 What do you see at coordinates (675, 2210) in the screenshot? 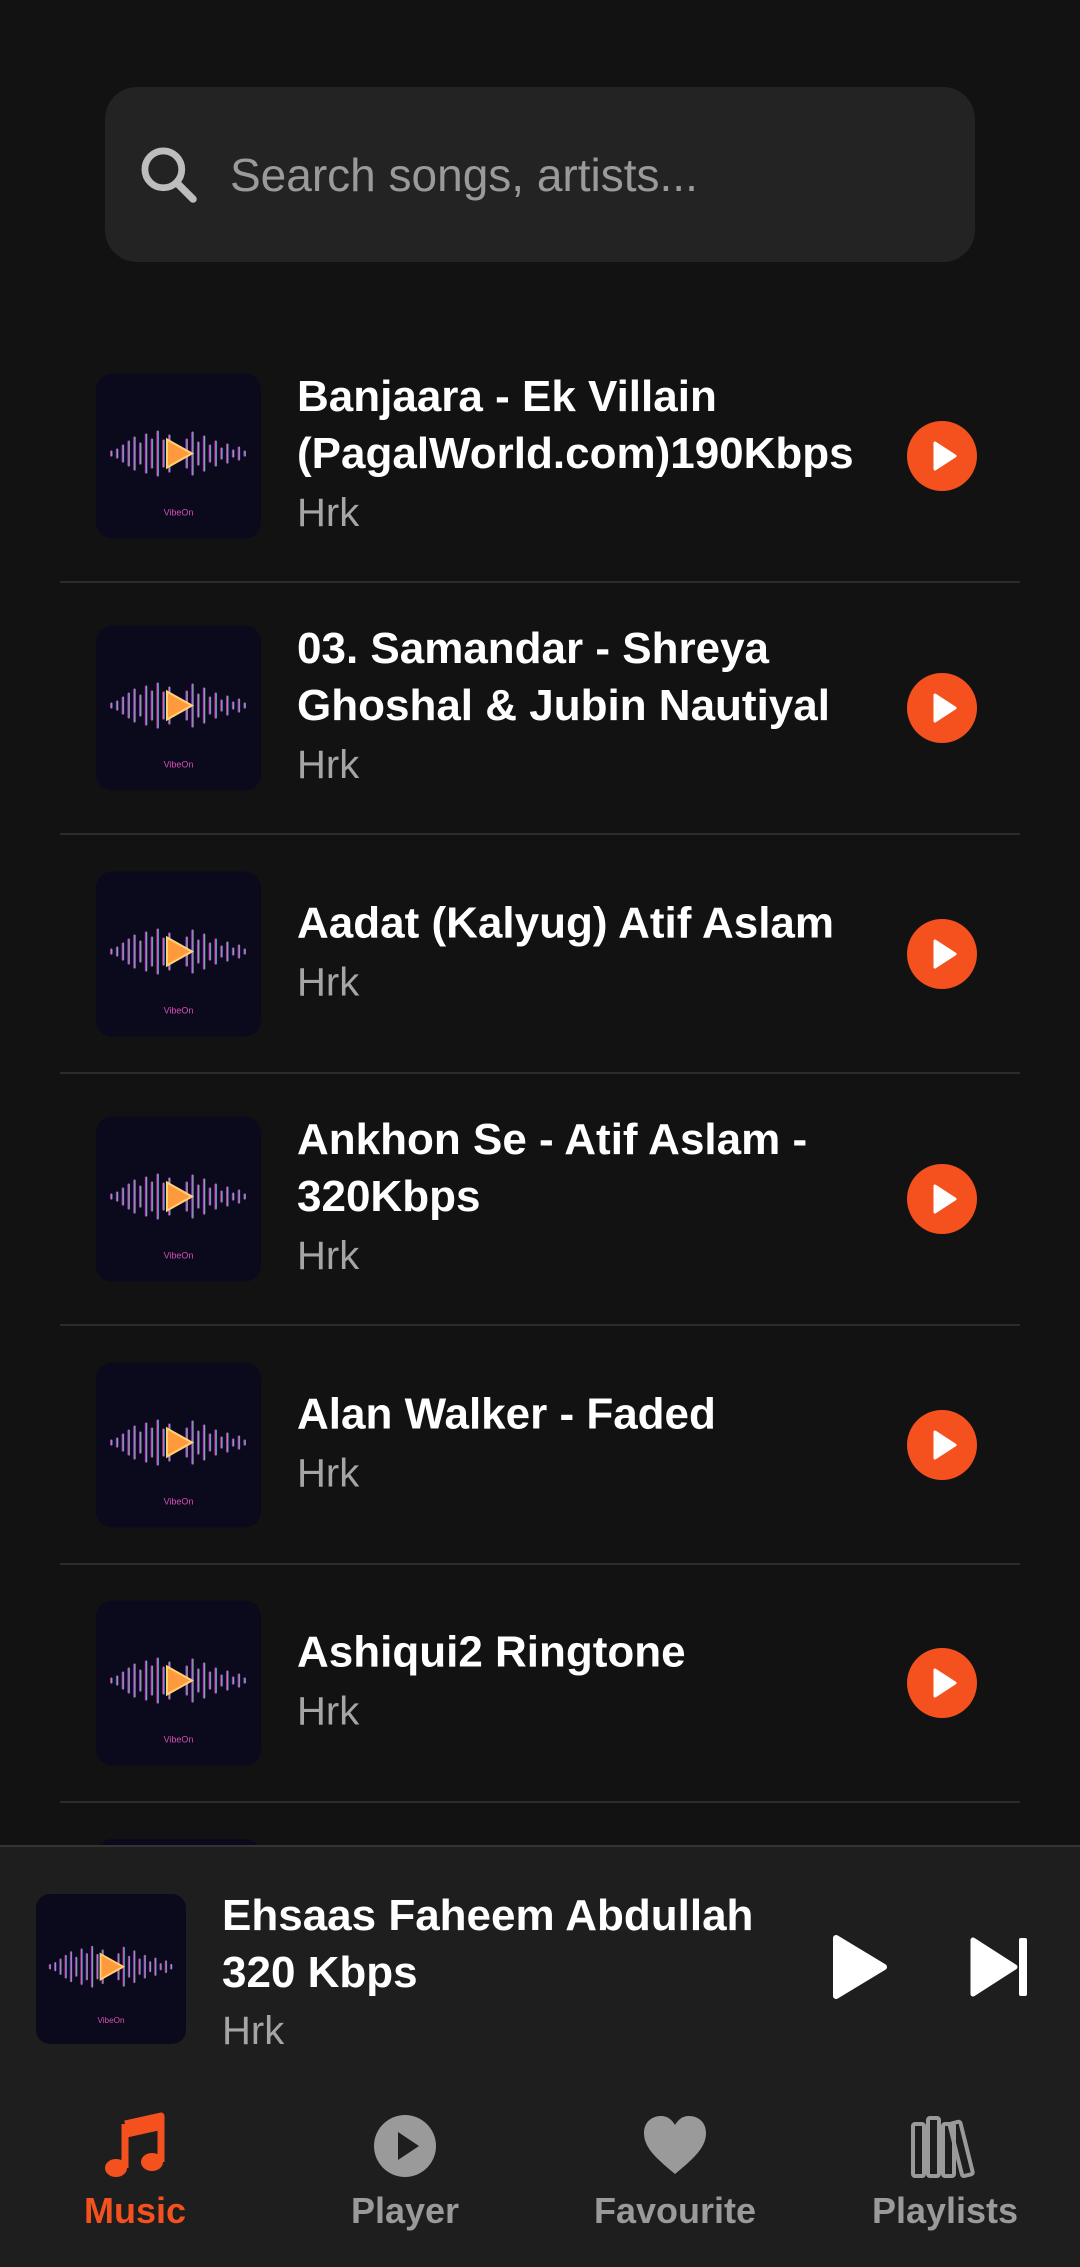
I see `nav-label: Favourite` at bounding box center [675, 2210].